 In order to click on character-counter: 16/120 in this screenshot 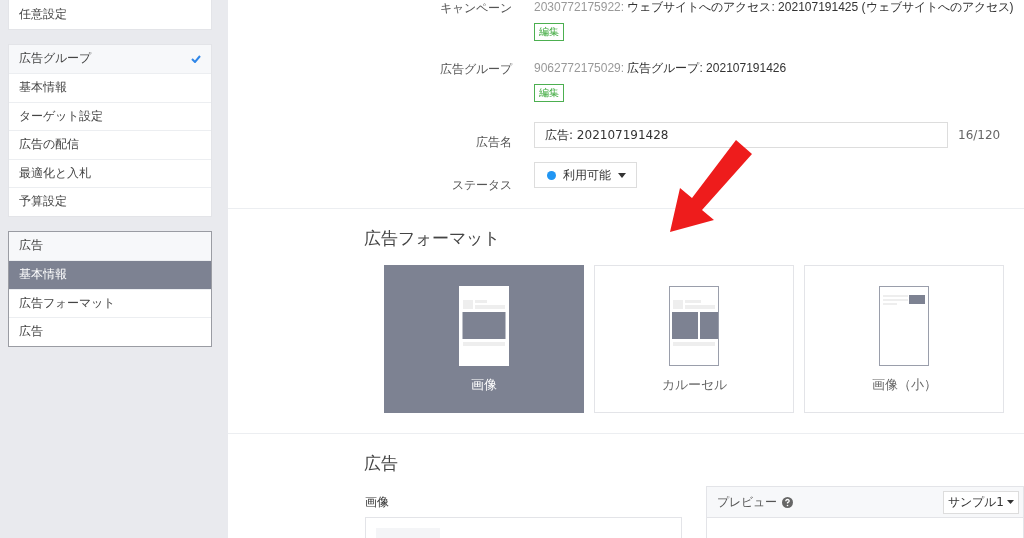, I will do `click(979, 135)`.